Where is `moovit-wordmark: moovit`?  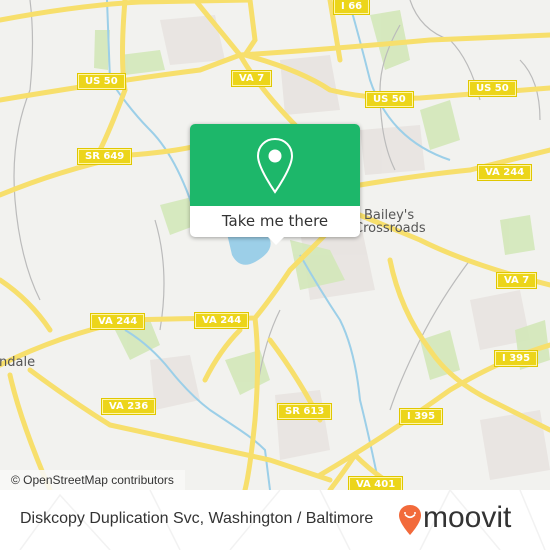
moovit-wordmark: moovit is located at coordinates (467, 517).